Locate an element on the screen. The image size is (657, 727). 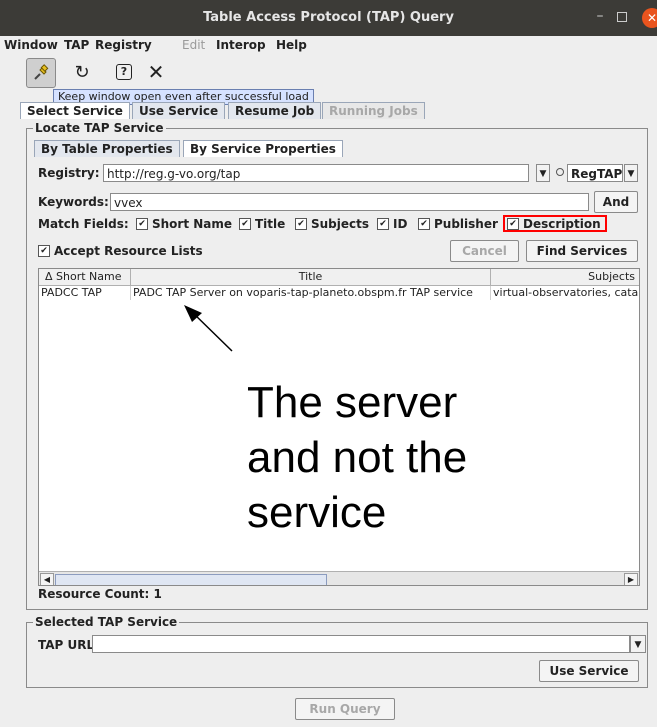
close-window-button: ✕ is located at coordinates (649, 18).